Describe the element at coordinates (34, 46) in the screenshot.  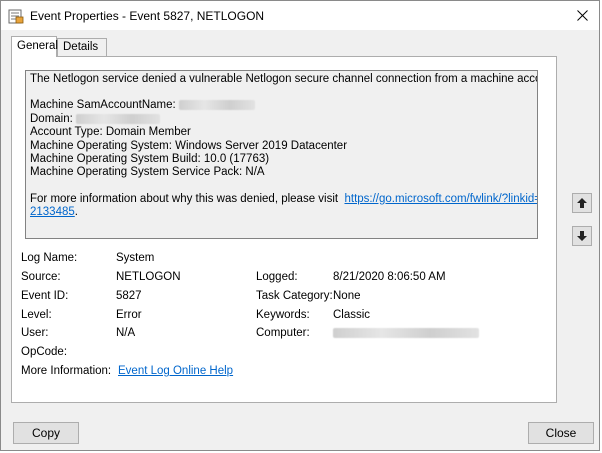
I see `tab-general: General` at that location.